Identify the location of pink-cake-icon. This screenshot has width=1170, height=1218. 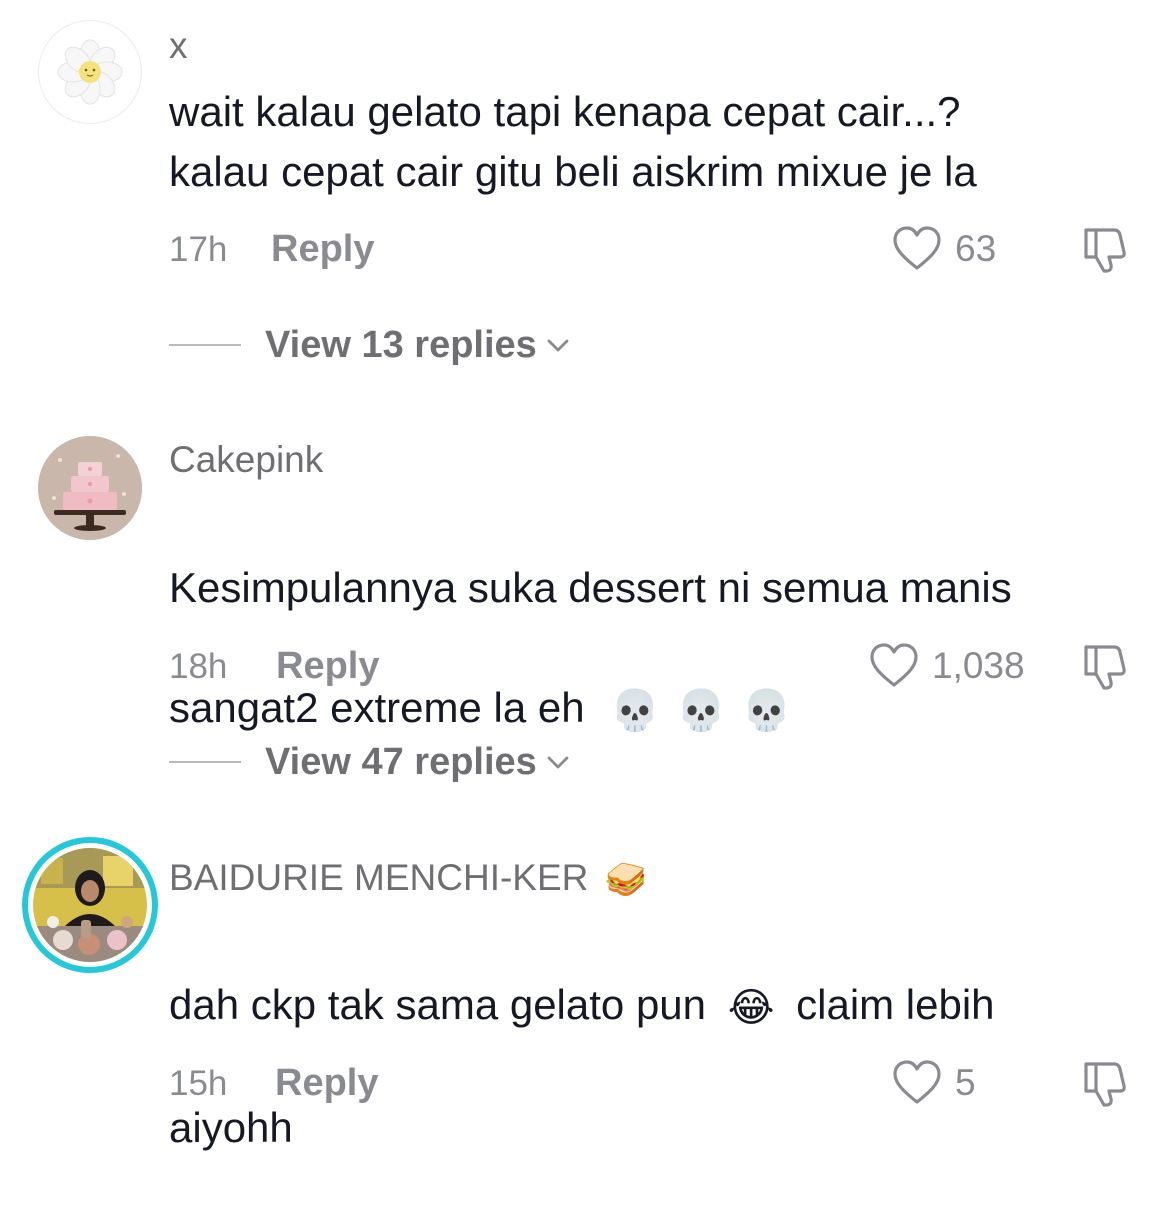
(90, 488).